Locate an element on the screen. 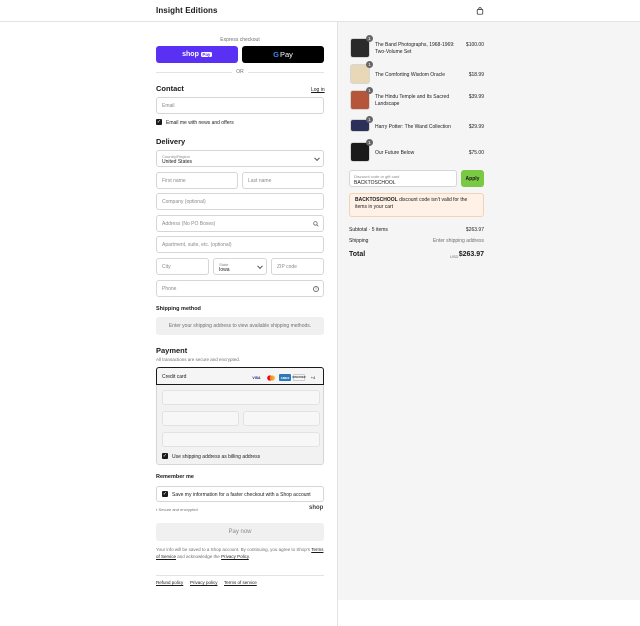 The width and height of the screenshot is (640, 626). phone-placeholder: Phone is located at coordinates (169, 288).